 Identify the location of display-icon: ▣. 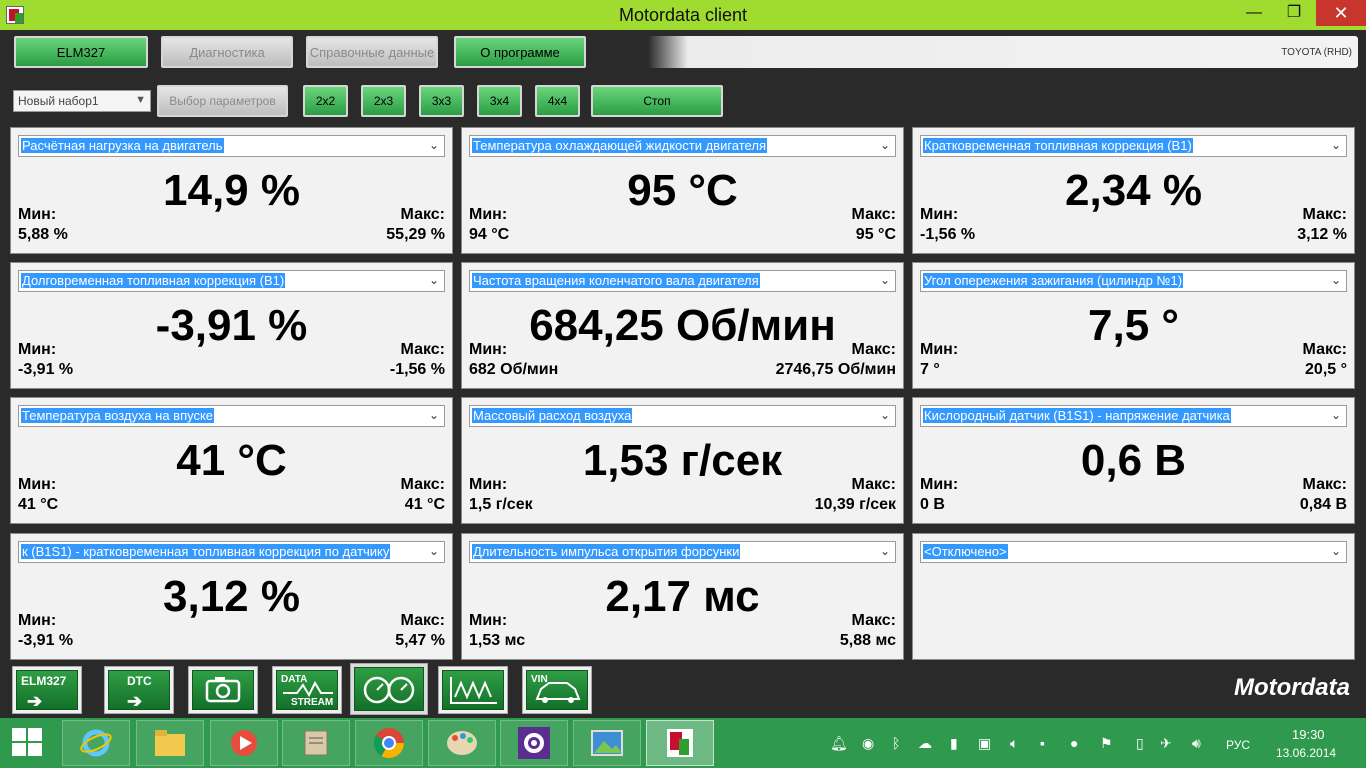
(984, 743).